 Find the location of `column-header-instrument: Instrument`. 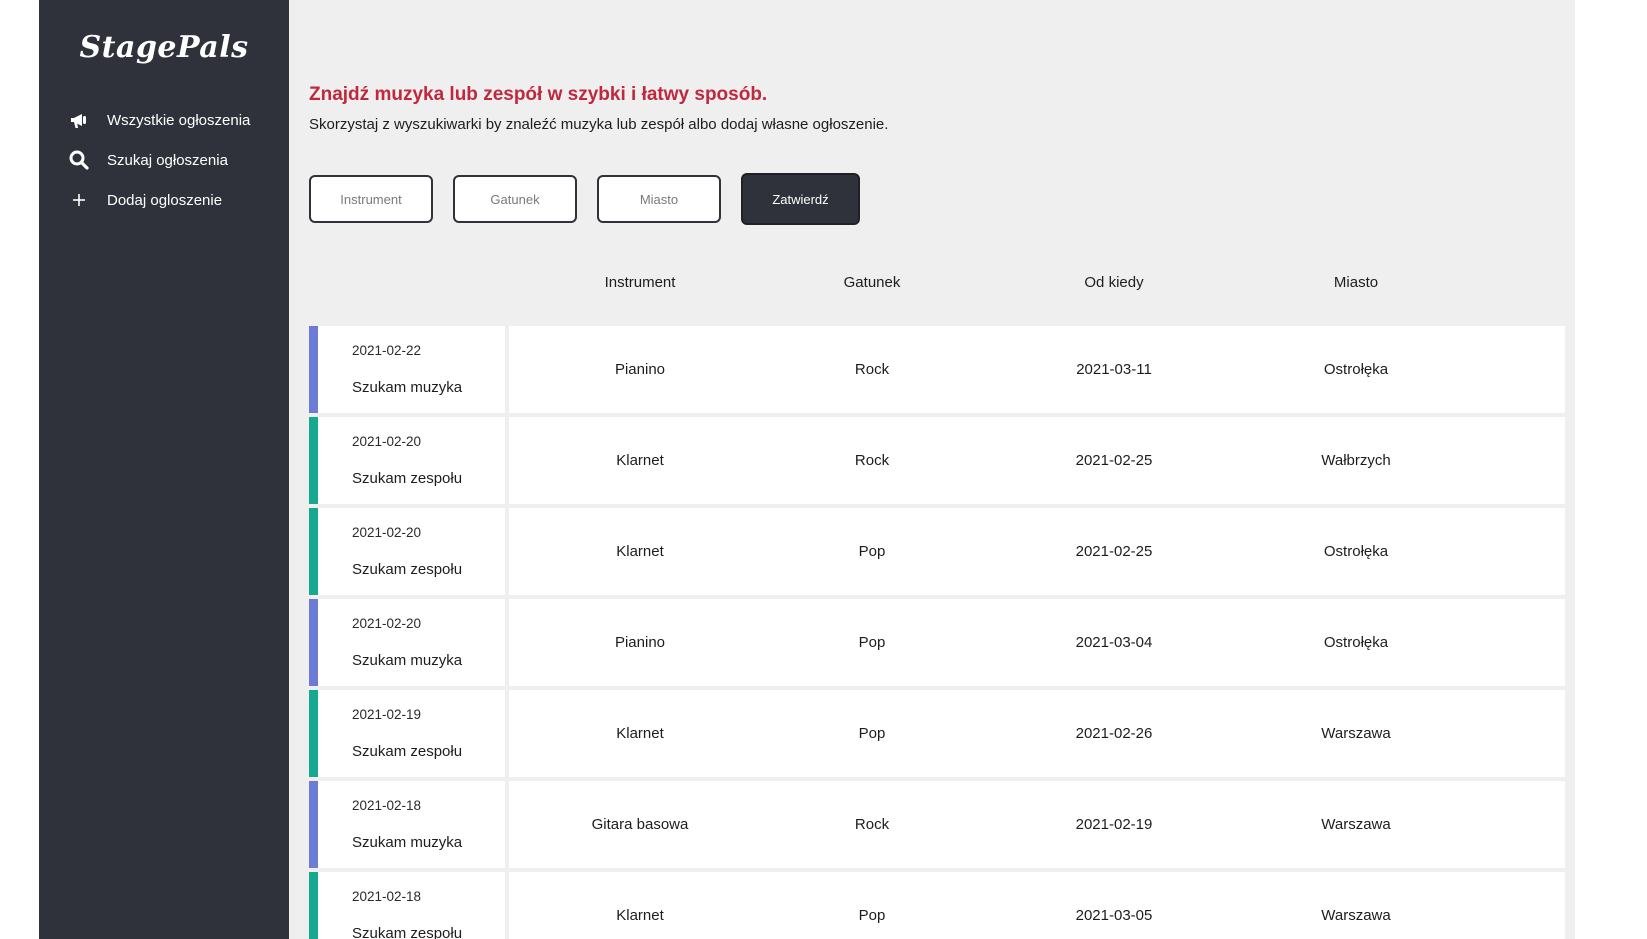

column-header-instrument: Instrument is located at coordinates (640, 282).